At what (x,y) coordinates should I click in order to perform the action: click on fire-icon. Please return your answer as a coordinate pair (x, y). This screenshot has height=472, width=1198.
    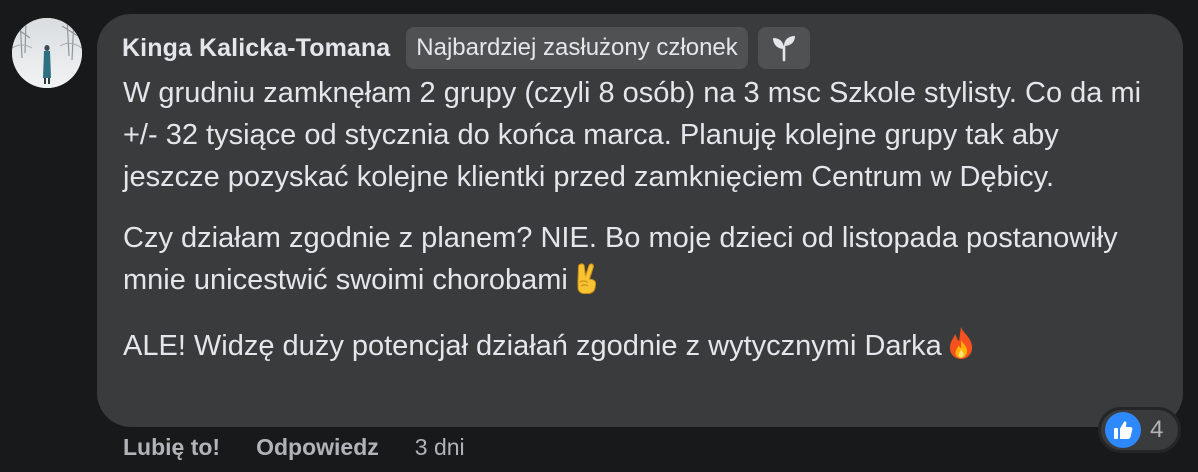
    Looking at the image, I should click on (961, 349).